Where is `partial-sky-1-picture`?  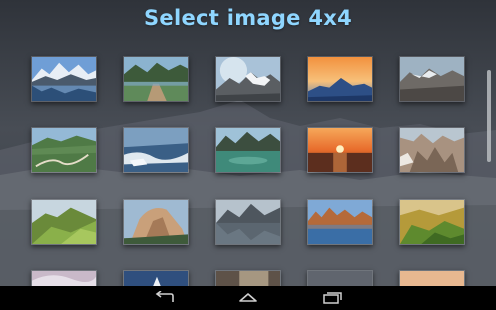
partial-sky-1-picture is located at coordinates (64, 278).